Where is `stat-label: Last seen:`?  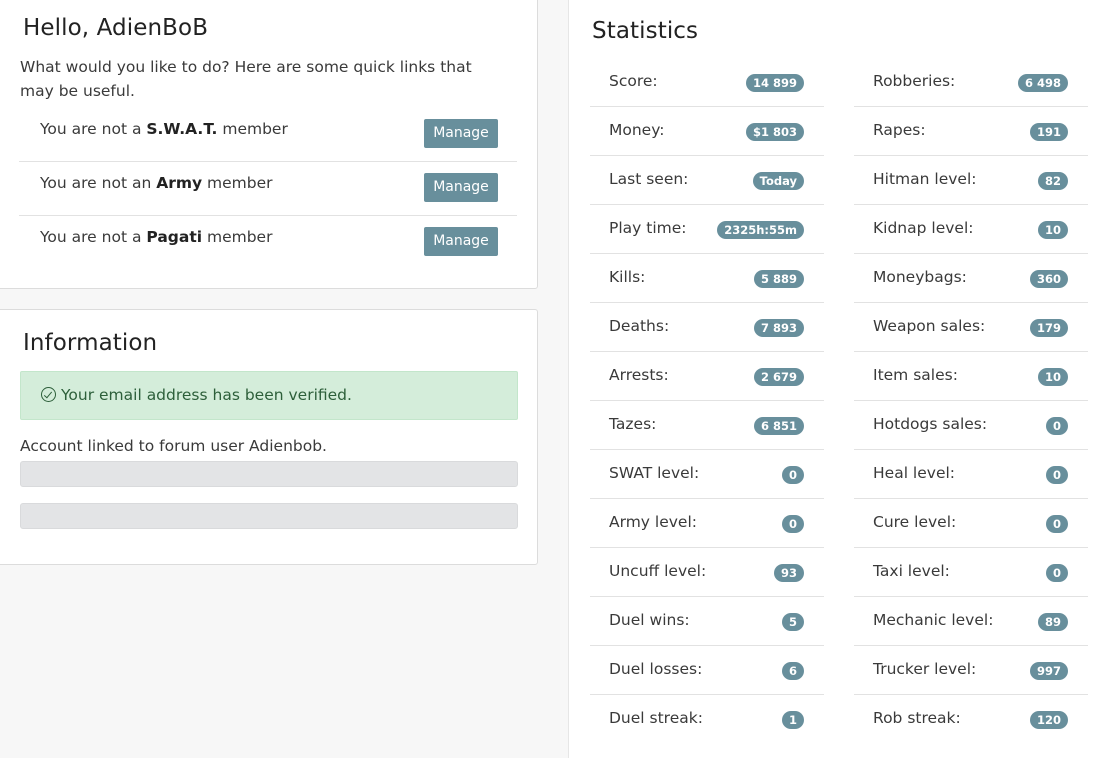 stat-label: Last seen: is located at coordinates (649, 179).